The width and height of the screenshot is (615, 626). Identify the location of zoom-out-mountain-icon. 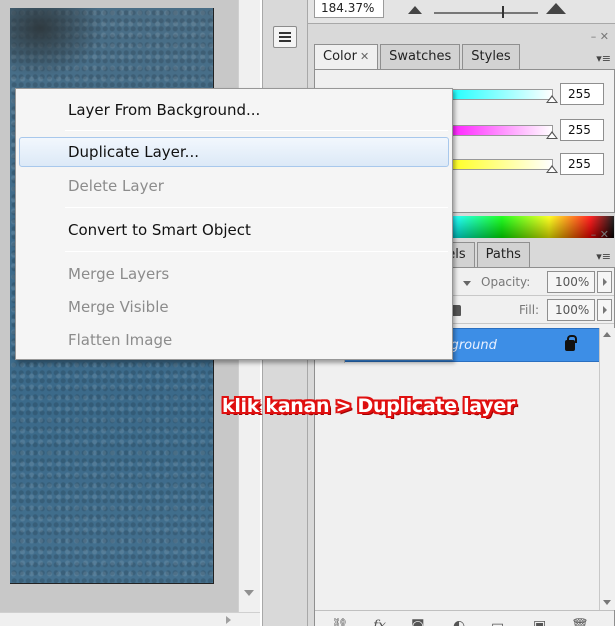
(415, 10).